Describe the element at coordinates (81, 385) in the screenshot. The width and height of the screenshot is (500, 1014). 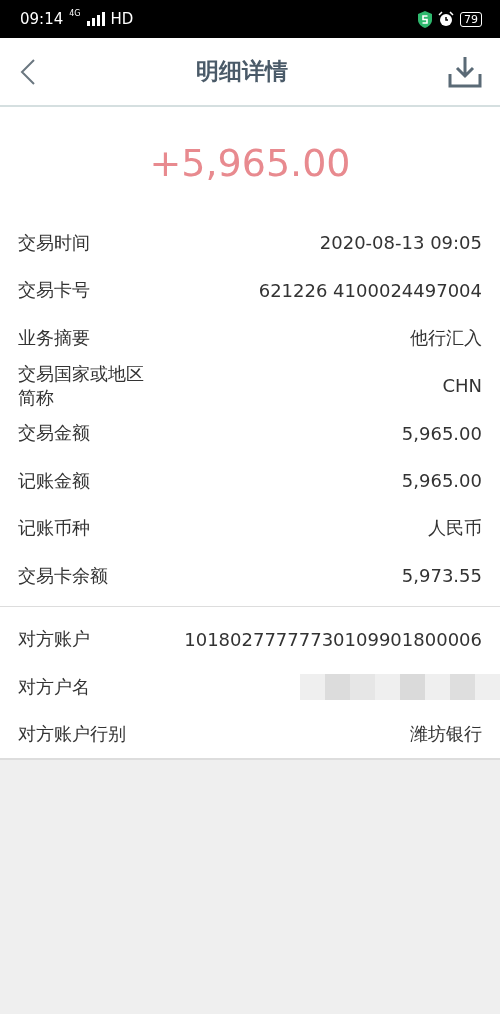
I see `field-label: 交易国家或地区简称` at that location.